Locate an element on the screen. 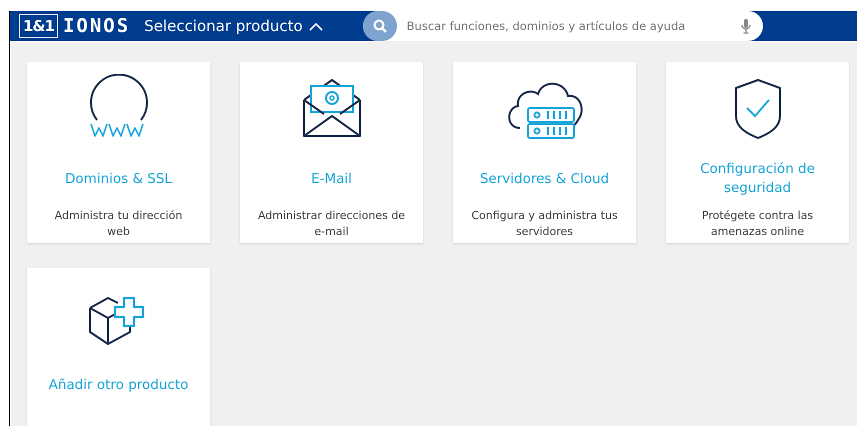 Image resolution: width=857 pixels, height=426 pixels. logo-mark: 1&1 is located at coordinates (38, 26).